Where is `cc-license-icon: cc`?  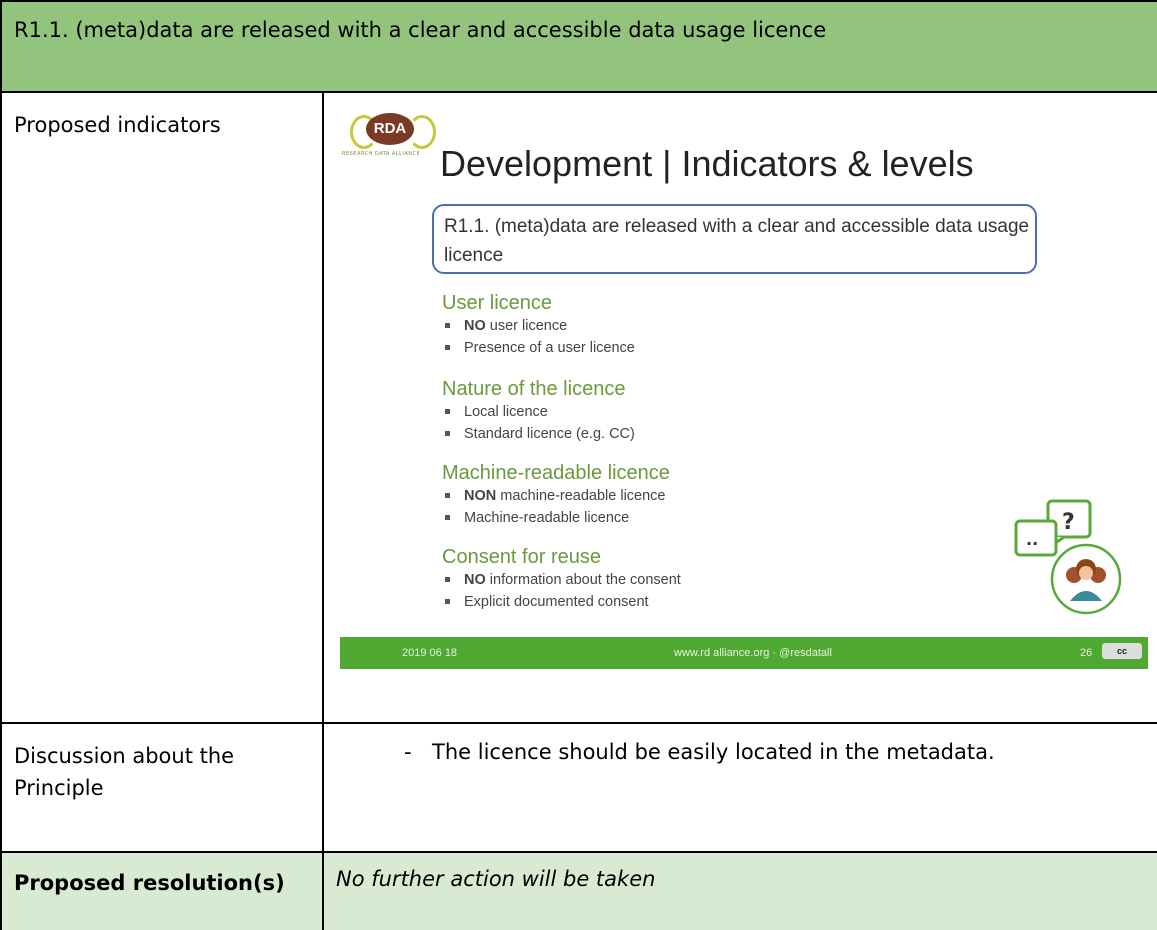
cc-license-icon: cc is located at coordinates (1122, 651).